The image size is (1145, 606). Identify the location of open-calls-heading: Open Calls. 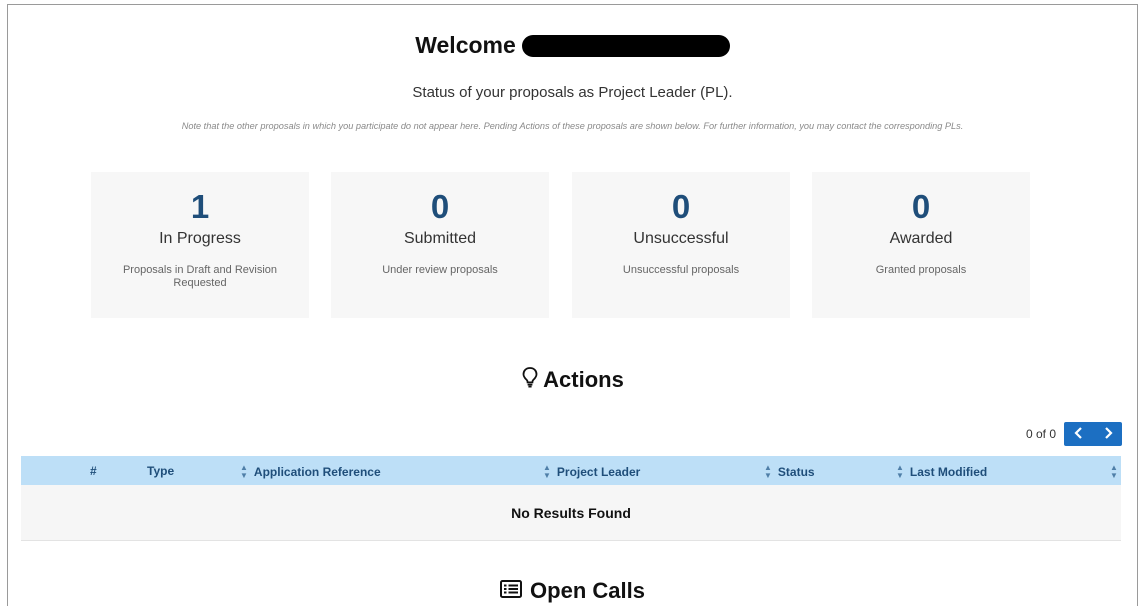
(572, 591).